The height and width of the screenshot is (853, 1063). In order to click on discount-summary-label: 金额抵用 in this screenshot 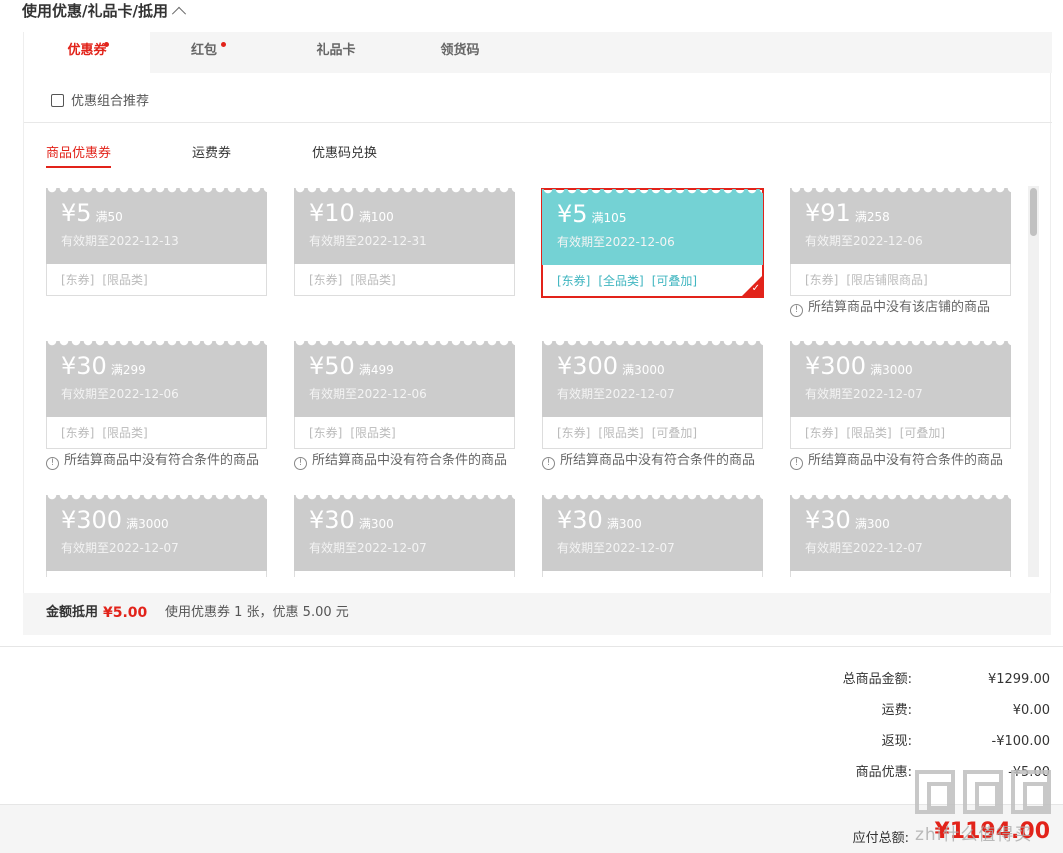, I will do `click(72, 612)`.